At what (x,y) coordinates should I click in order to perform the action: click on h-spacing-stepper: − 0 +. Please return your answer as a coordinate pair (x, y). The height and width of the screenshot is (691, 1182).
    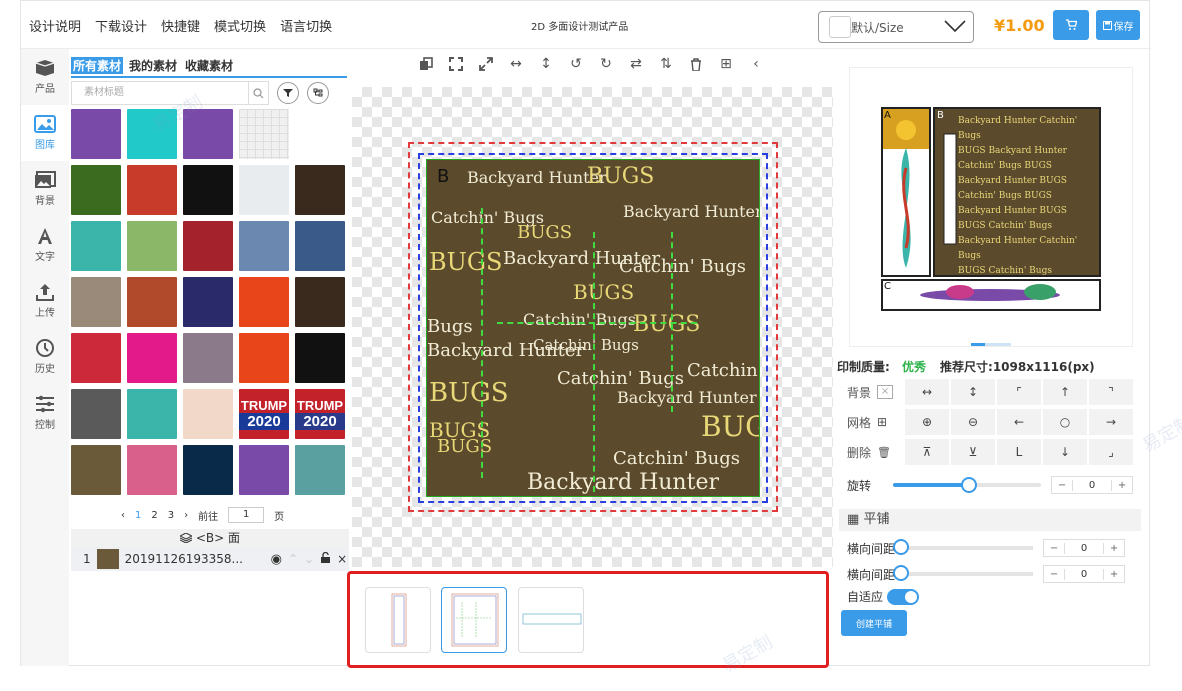
    Looking at the image, I should click on (1084, 548).